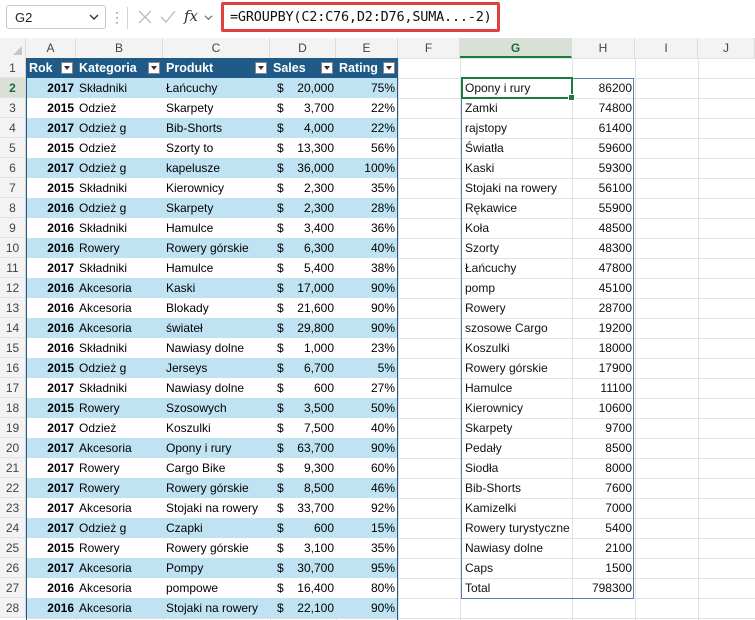 This screenshot has height=620, width=755. Describe the element at coordinates (190, 208) in the screenshot. I see `cell-produkt: Skarpety` at that location.